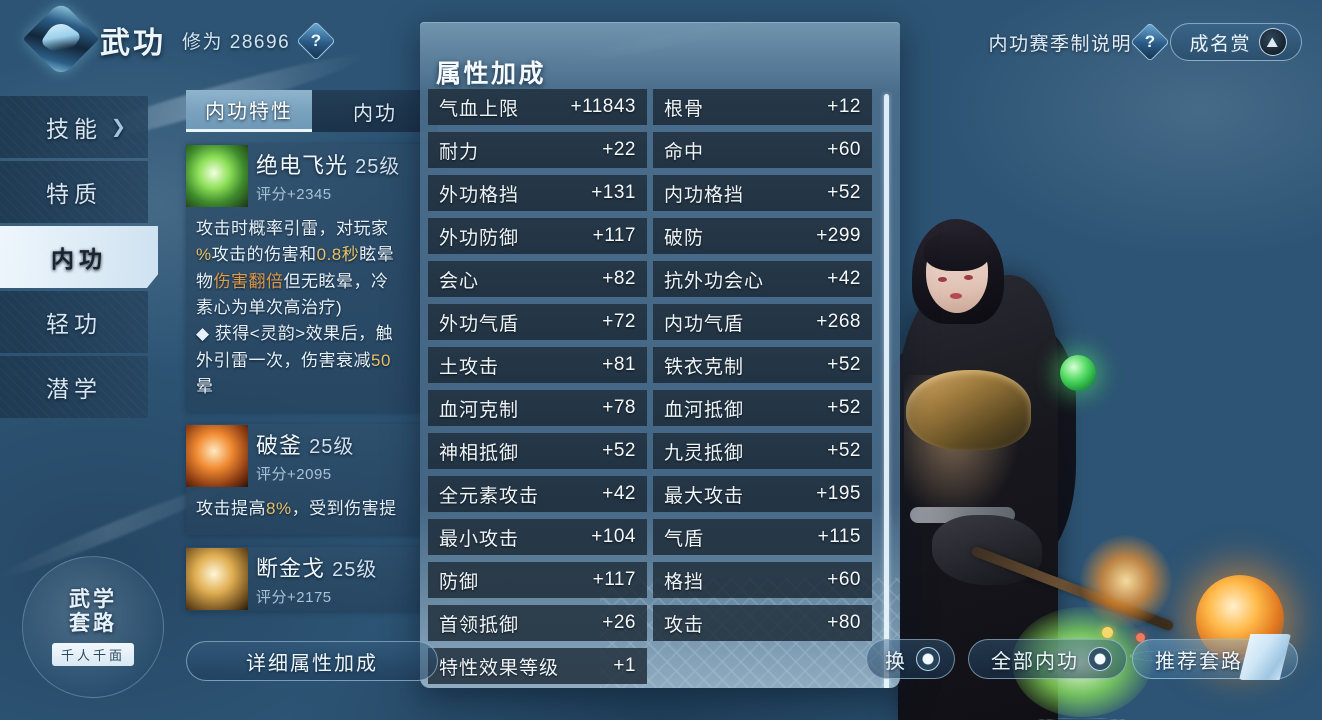 The height and width of the screenshot is (720, 1322). What do you see at coordinates (292, 281) in the screenshot?
I see `skill-description-line: 物伤害翻倍但无眩晕，冷` at bounding box center [292, 281].